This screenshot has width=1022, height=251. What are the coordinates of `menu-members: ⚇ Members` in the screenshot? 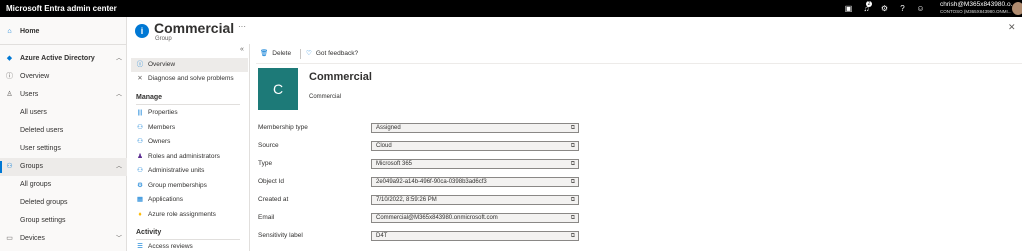 It's located at (189, 128).